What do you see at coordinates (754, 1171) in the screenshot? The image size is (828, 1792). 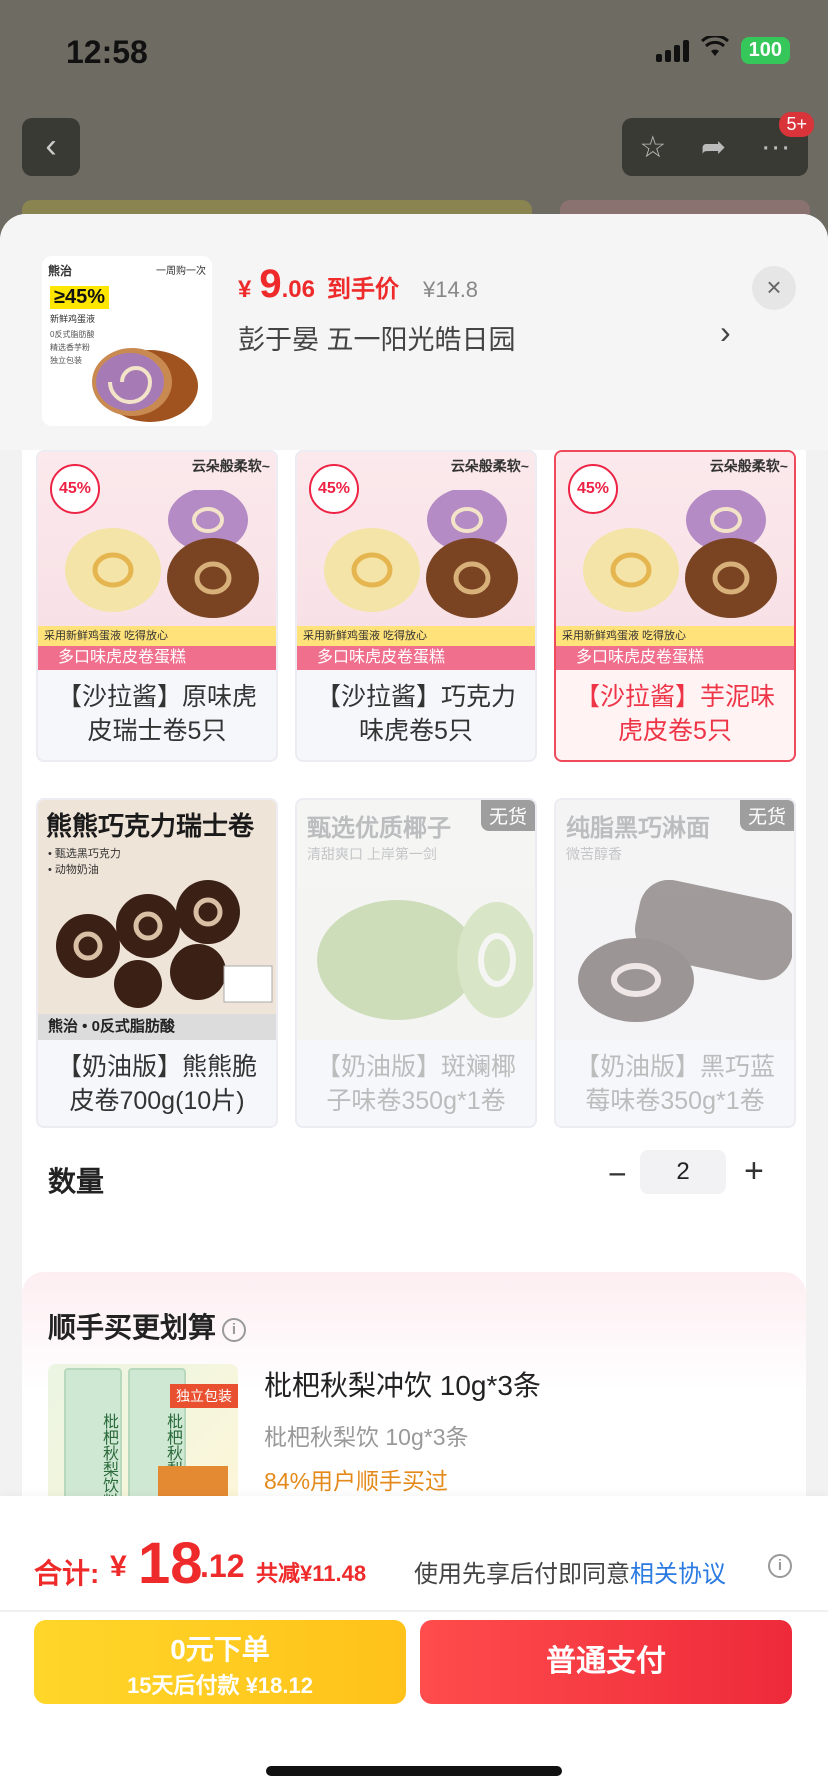 I see `quantity-increase-button: +` at bounding box center [754, 1171].